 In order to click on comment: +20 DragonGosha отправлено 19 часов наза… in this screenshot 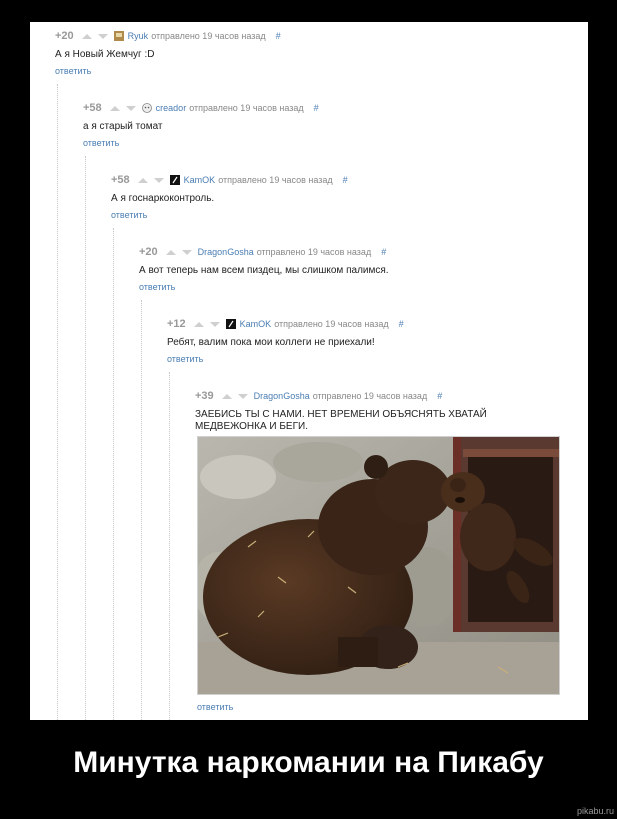, I will do `click(349, 269)`.